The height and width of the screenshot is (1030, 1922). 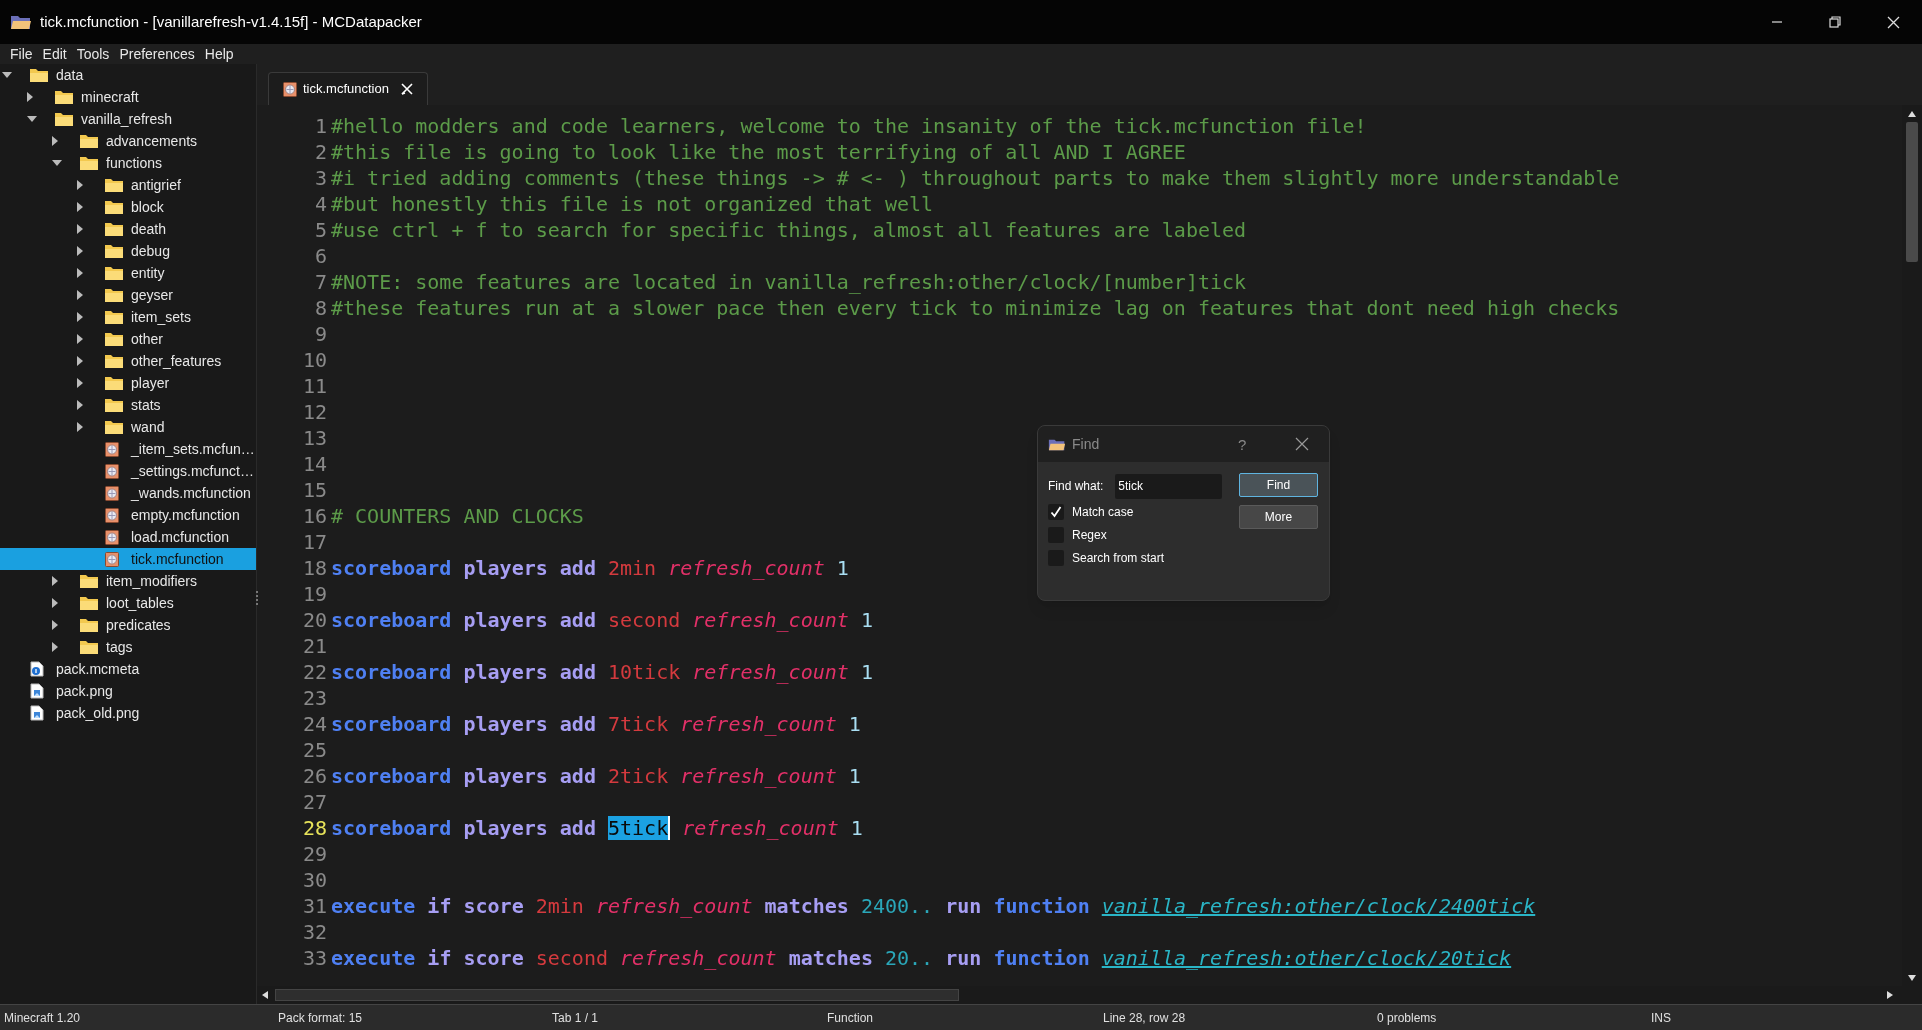 What do you see at coordinates (1089, 535) in the screenshot?
I see `option-label: Regex` at bounding box center [1089, 535].